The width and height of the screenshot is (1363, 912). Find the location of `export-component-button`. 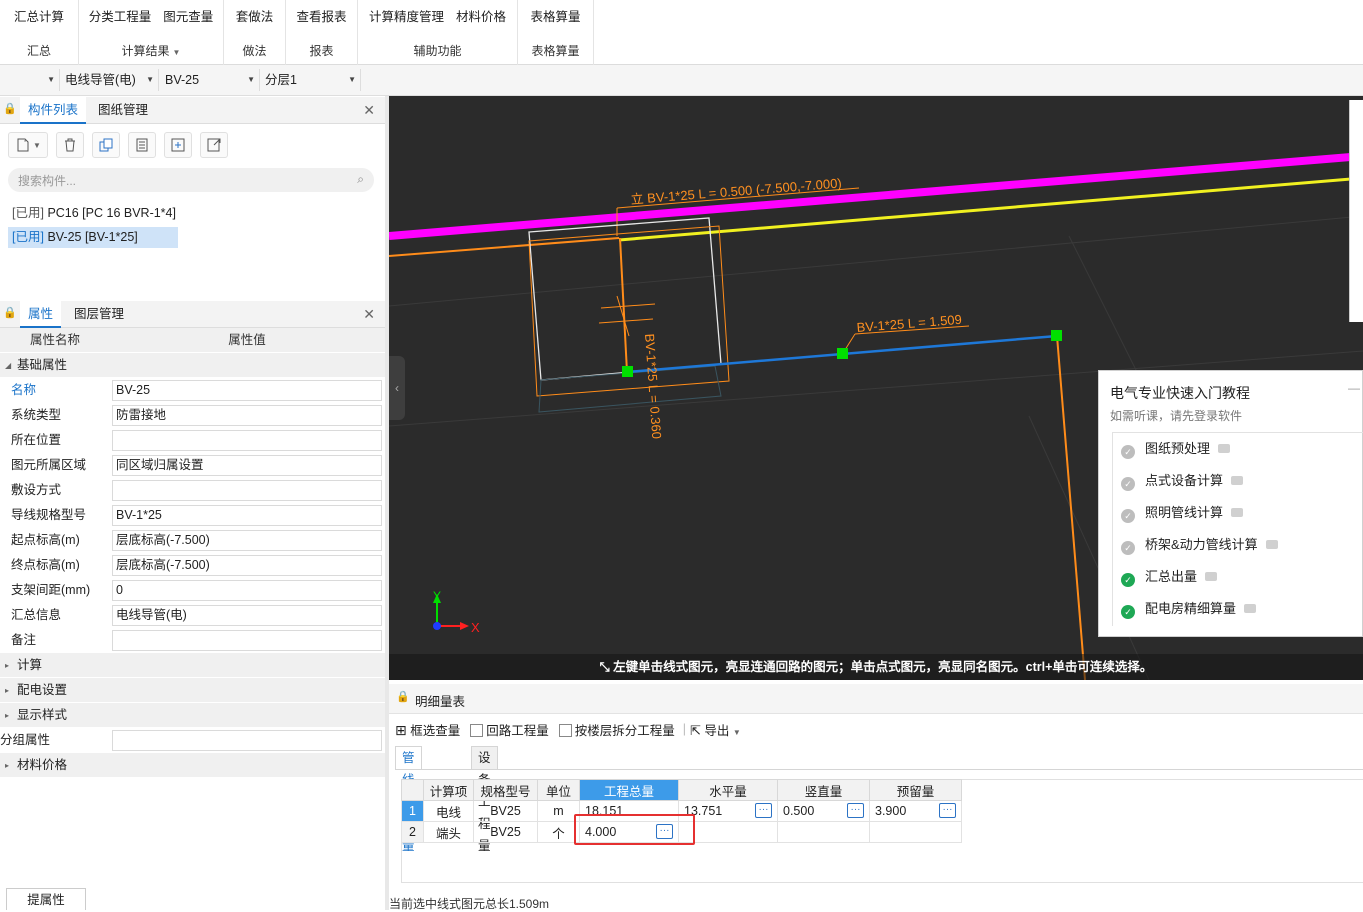

export-component-button is located at coordinates (214, 145).